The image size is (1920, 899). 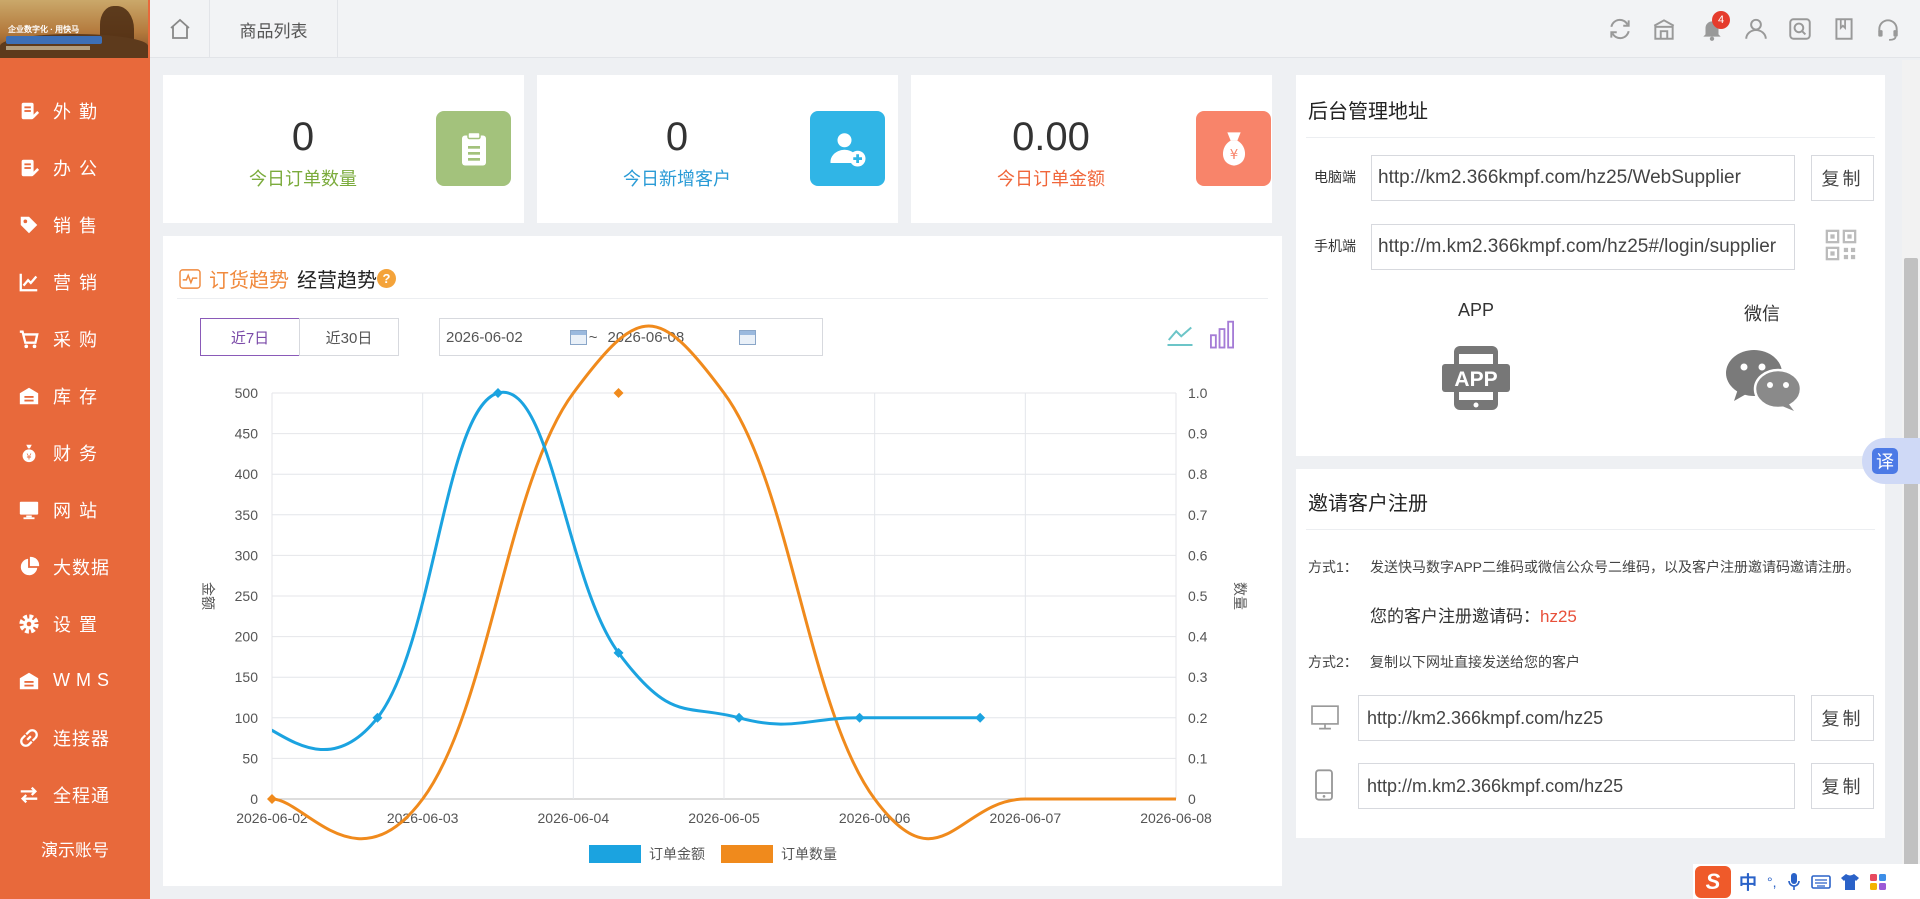 I want to click on tab-order-trend: 订货趋势, so click(x=249, y=278).